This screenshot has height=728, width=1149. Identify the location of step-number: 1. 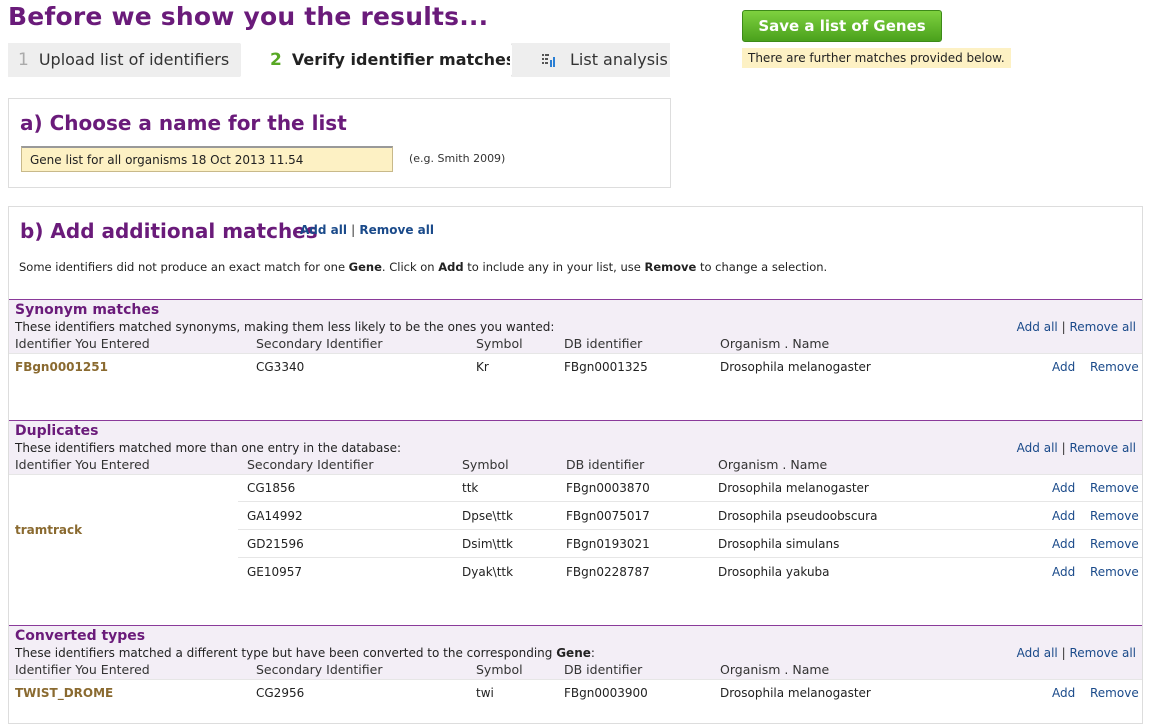
(23, 60).